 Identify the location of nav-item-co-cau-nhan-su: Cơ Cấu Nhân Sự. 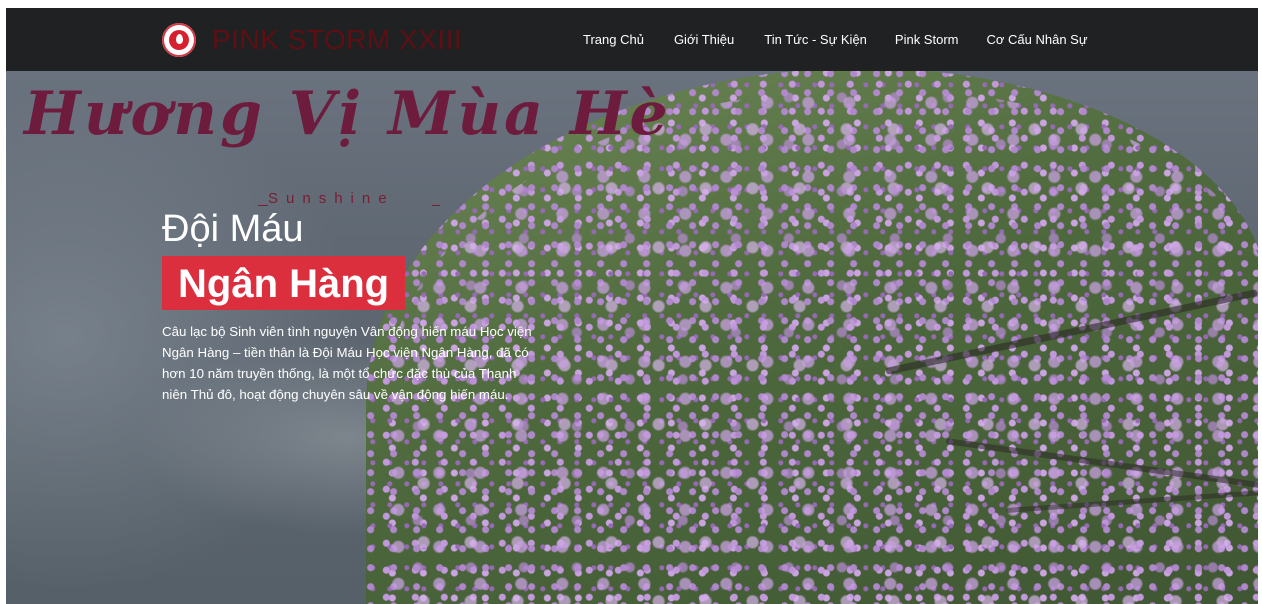
(1036, 40).